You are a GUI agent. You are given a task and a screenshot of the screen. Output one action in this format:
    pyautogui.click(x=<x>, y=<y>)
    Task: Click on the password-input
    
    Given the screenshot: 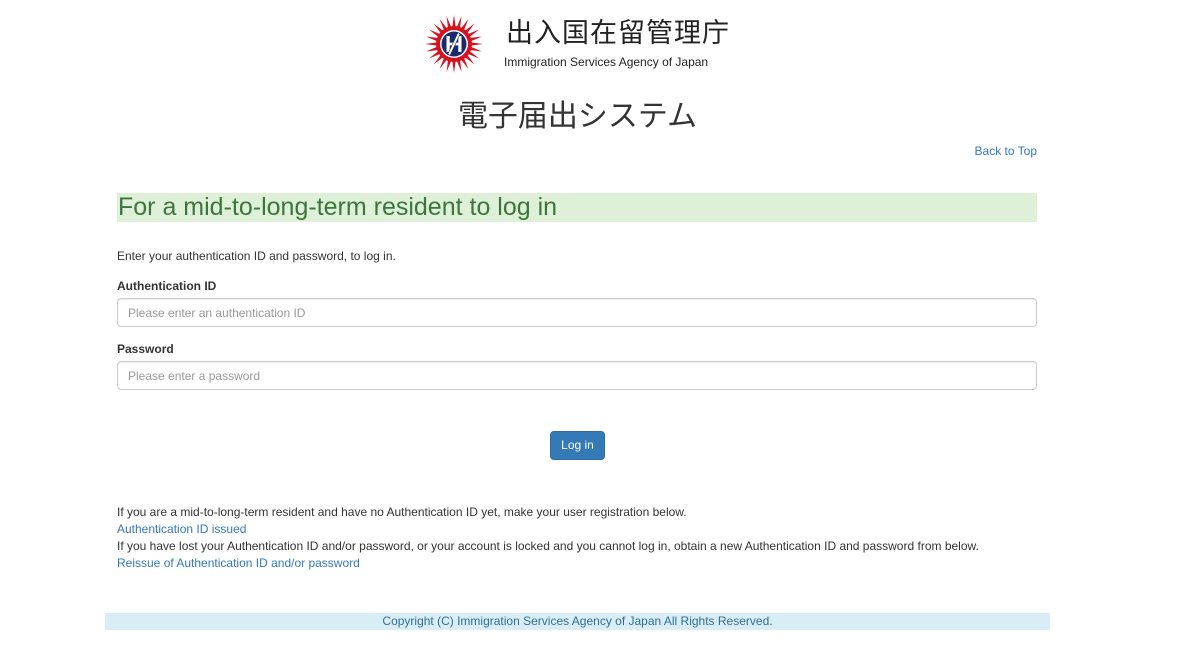 What is the action you would take?
    pyautogui.click(x=577, y=375)
    